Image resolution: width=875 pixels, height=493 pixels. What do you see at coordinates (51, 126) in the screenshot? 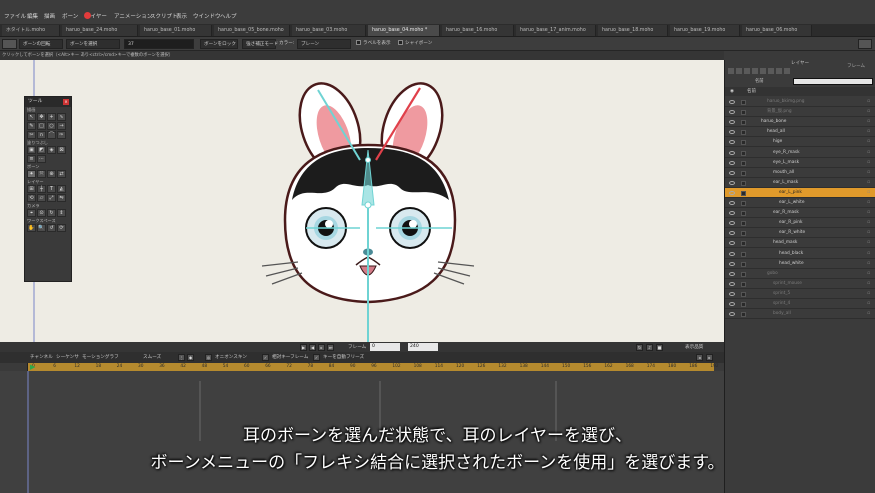
I see `oval-tool-icon: ○` at bounding box center [51, 126].